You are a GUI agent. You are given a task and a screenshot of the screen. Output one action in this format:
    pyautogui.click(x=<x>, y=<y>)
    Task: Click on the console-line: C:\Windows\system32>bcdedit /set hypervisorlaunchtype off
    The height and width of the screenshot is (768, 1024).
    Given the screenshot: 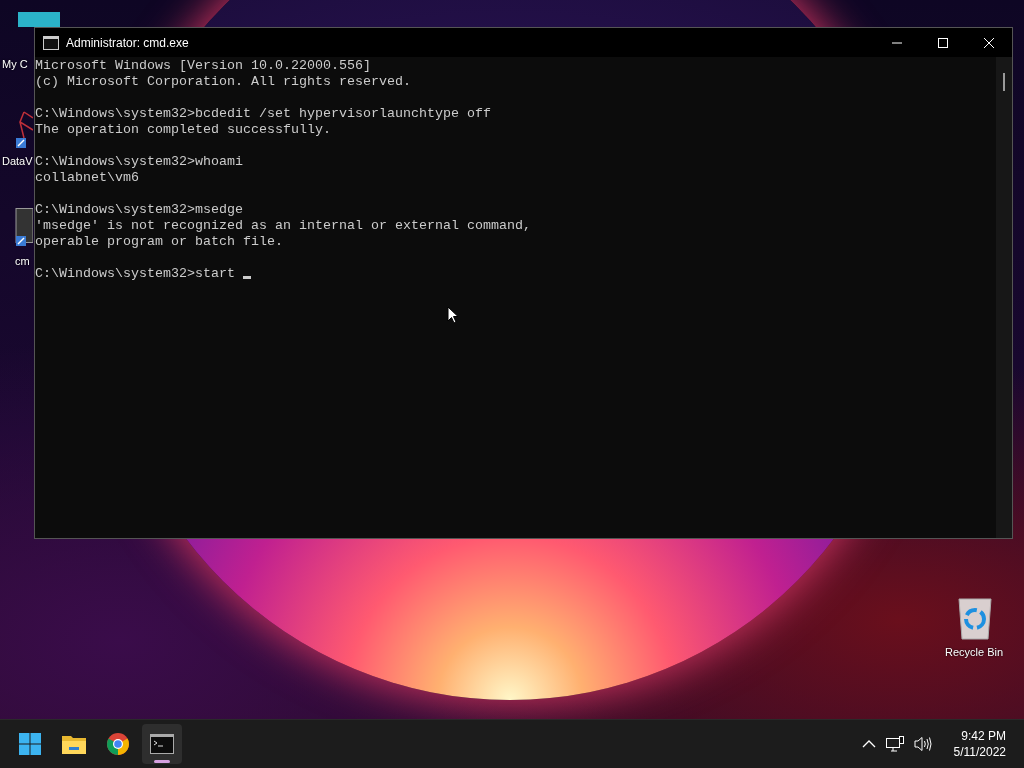 What is the action you would take?
    pyautogui.click(x=263, y=113)
    